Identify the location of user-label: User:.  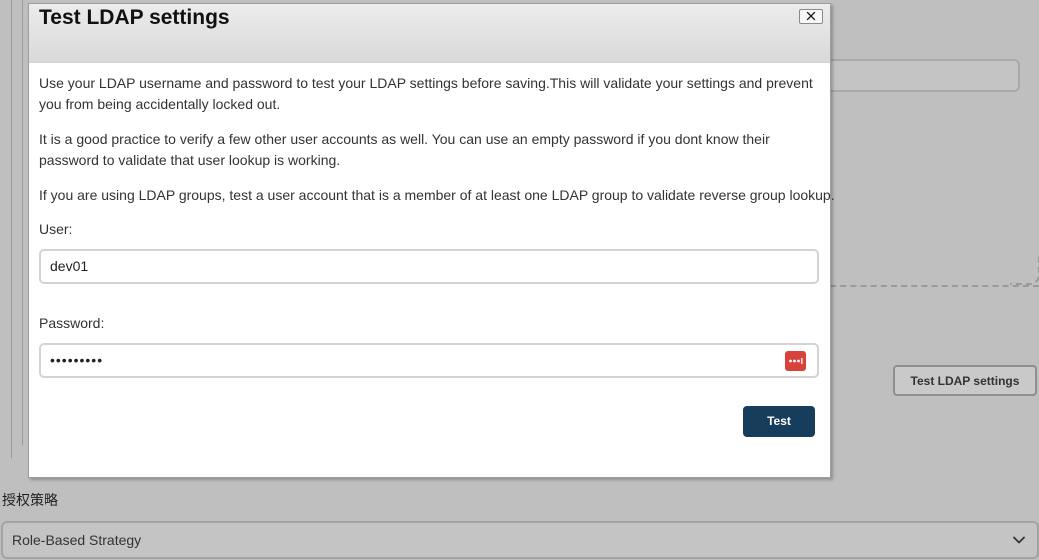
(56, 229).